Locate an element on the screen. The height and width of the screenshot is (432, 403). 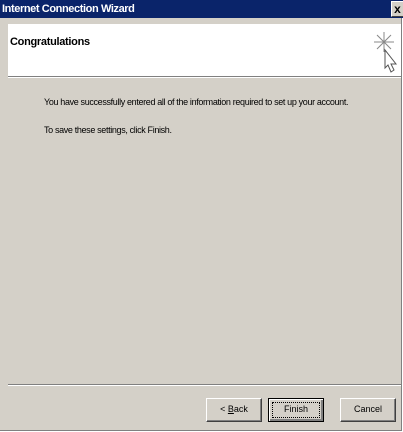
button-area-divider-highlight is located at coordinates (204, 385).